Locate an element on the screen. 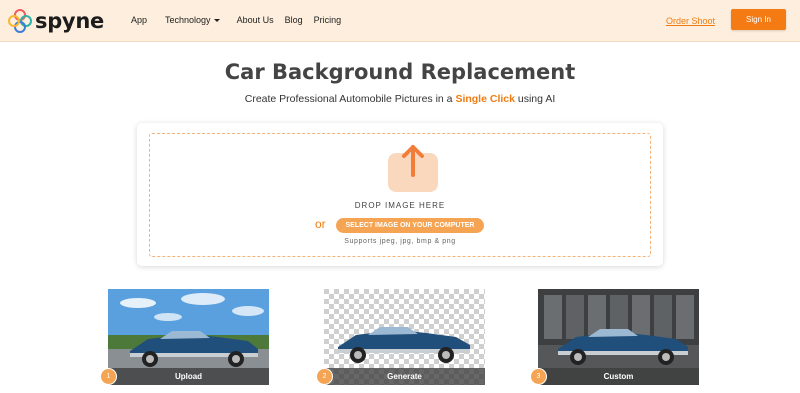  step-label-upload: Upload is located at coordinates (188, 376).